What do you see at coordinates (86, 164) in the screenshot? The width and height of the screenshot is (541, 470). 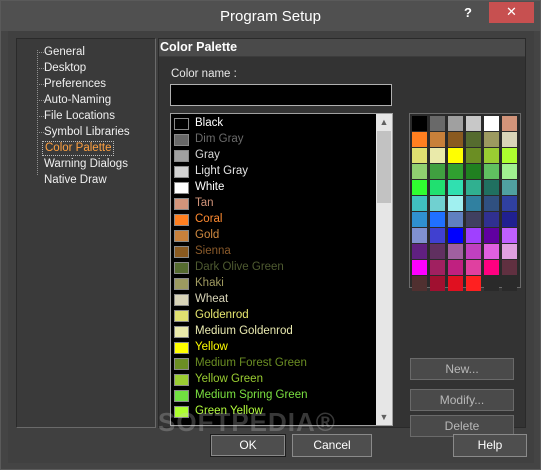 I see `tree-item: Warning Dialogs` at bounding box center [86, 164].